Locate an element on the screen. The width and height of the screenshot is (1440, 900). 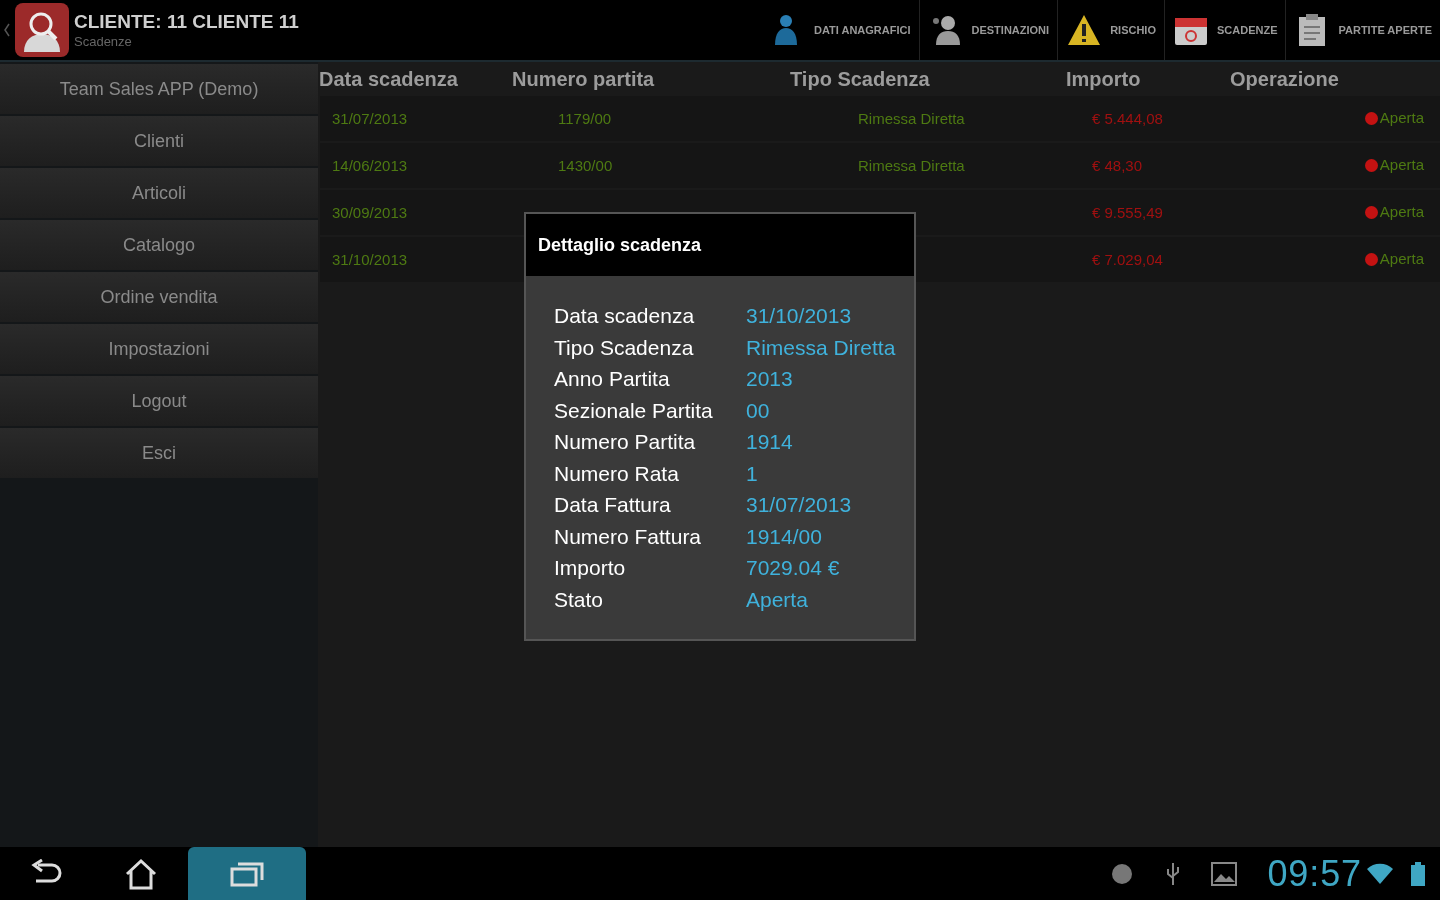
table-cell: 1179/00 is located at coordinates (585, 118).